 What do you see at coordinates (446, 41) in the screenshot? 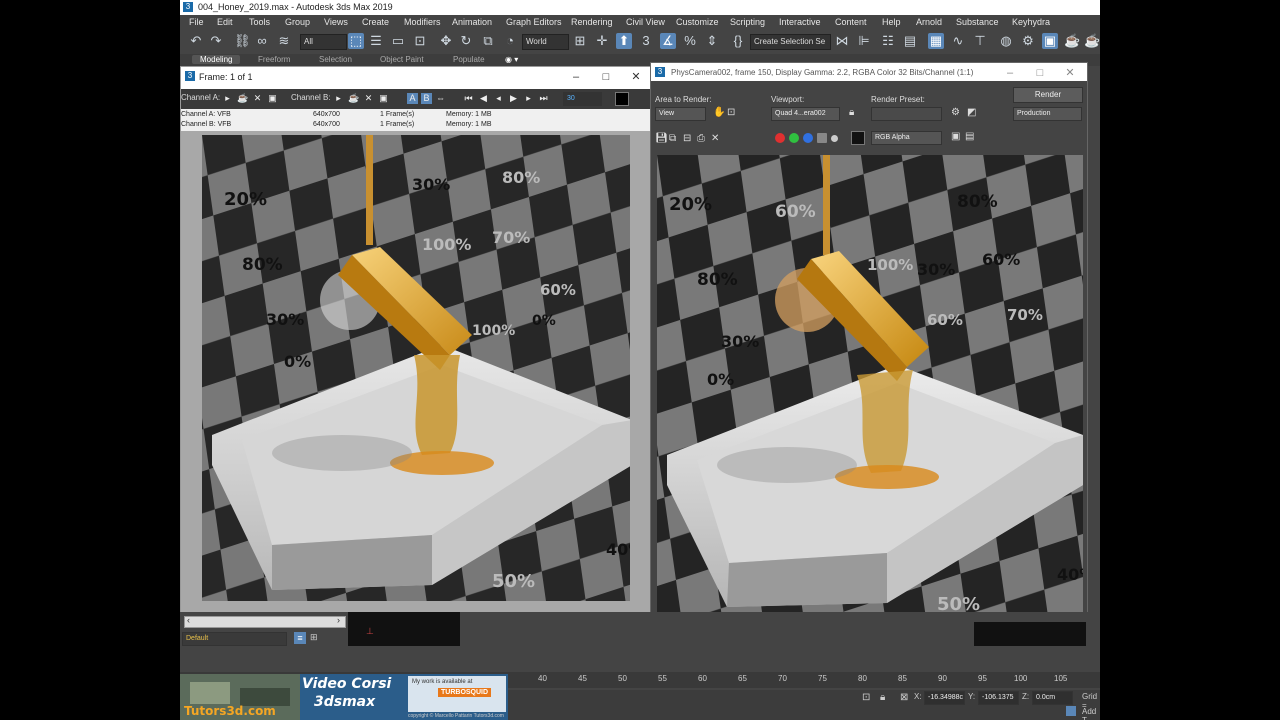
I see `move-icon: ✥` at bounding box center [446, 41].